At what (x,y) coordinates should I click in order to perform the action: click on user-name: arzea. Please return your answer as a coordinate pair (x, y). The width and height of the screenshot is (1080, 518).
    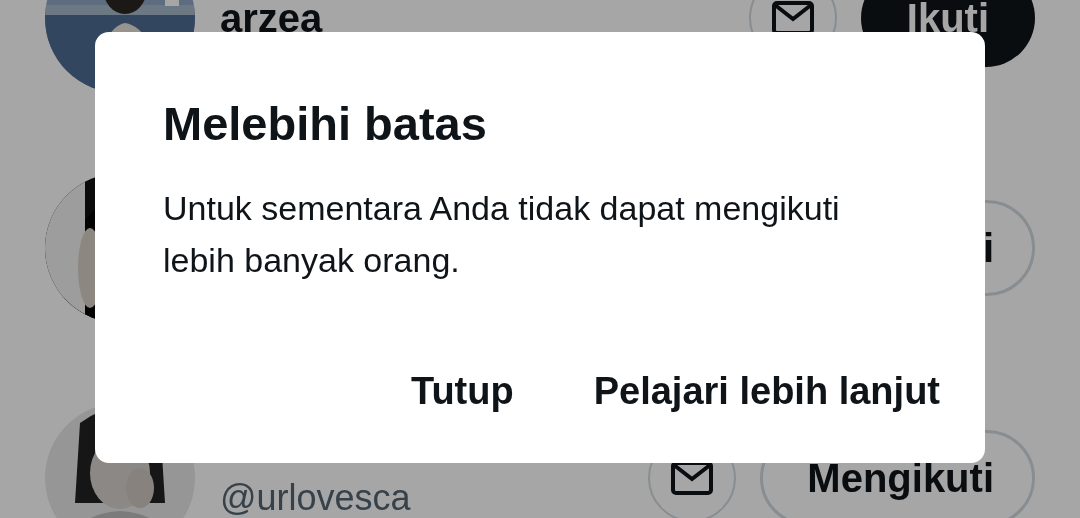
    Looking at the image, I should click on (272, 18).